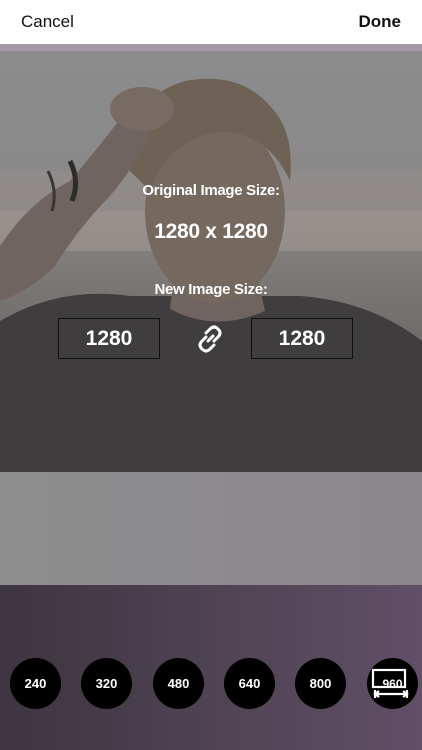 This screenshot has width=422, height=750. What do you see at coordinates (320, 683) in the screenshot?
I see `preset-button-800: 800` at bounding box center [320, 683].